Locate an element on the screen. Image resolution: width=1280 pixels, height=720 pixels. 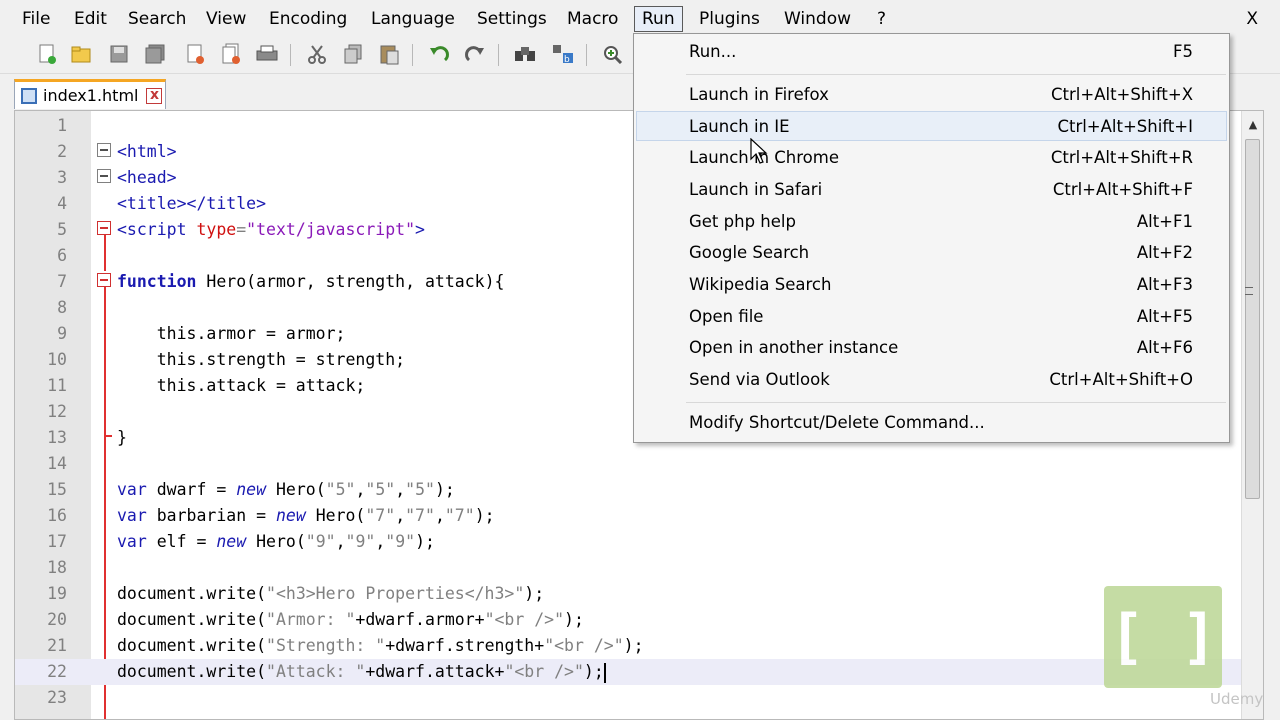
file-saved-icon is located at coordinates (29, 95).